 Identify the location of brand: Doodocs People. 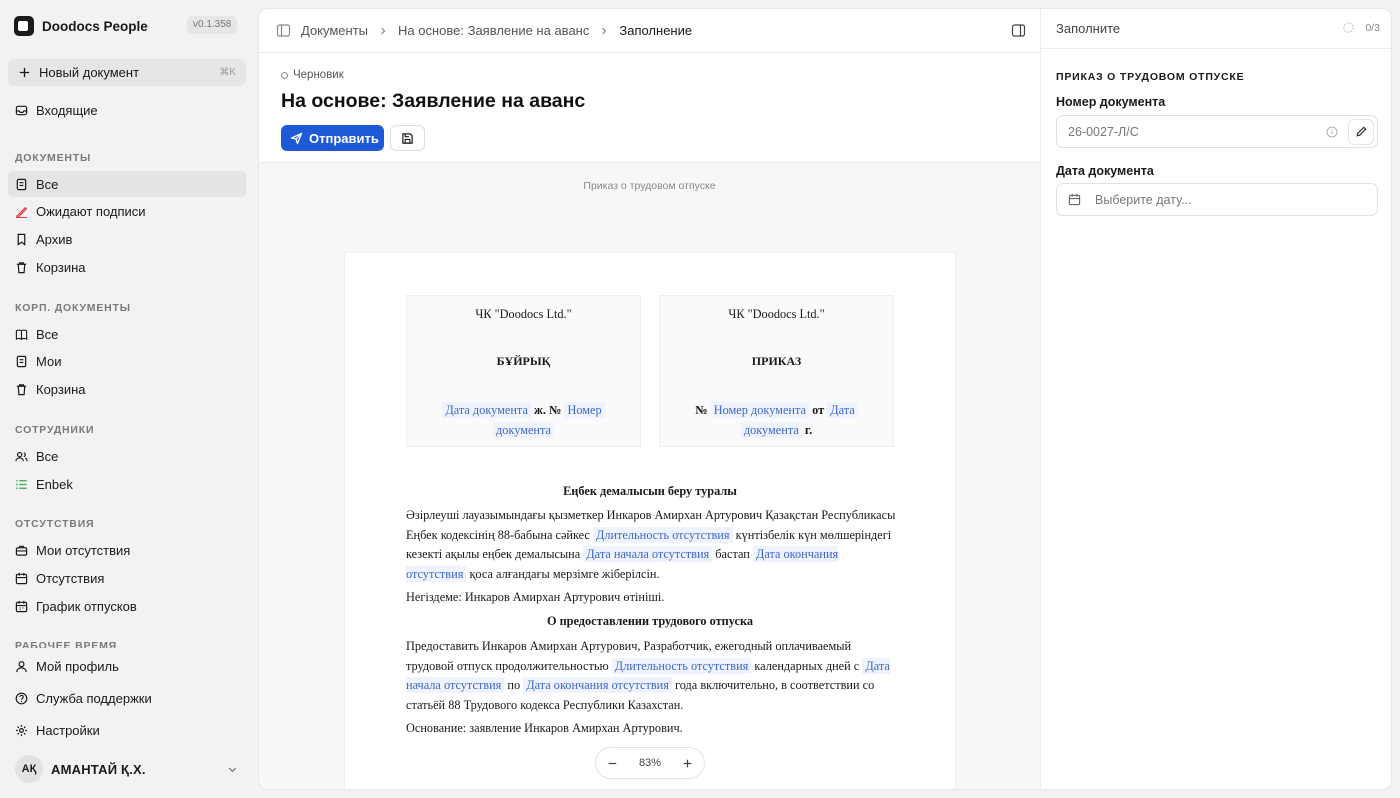
(81, 26).